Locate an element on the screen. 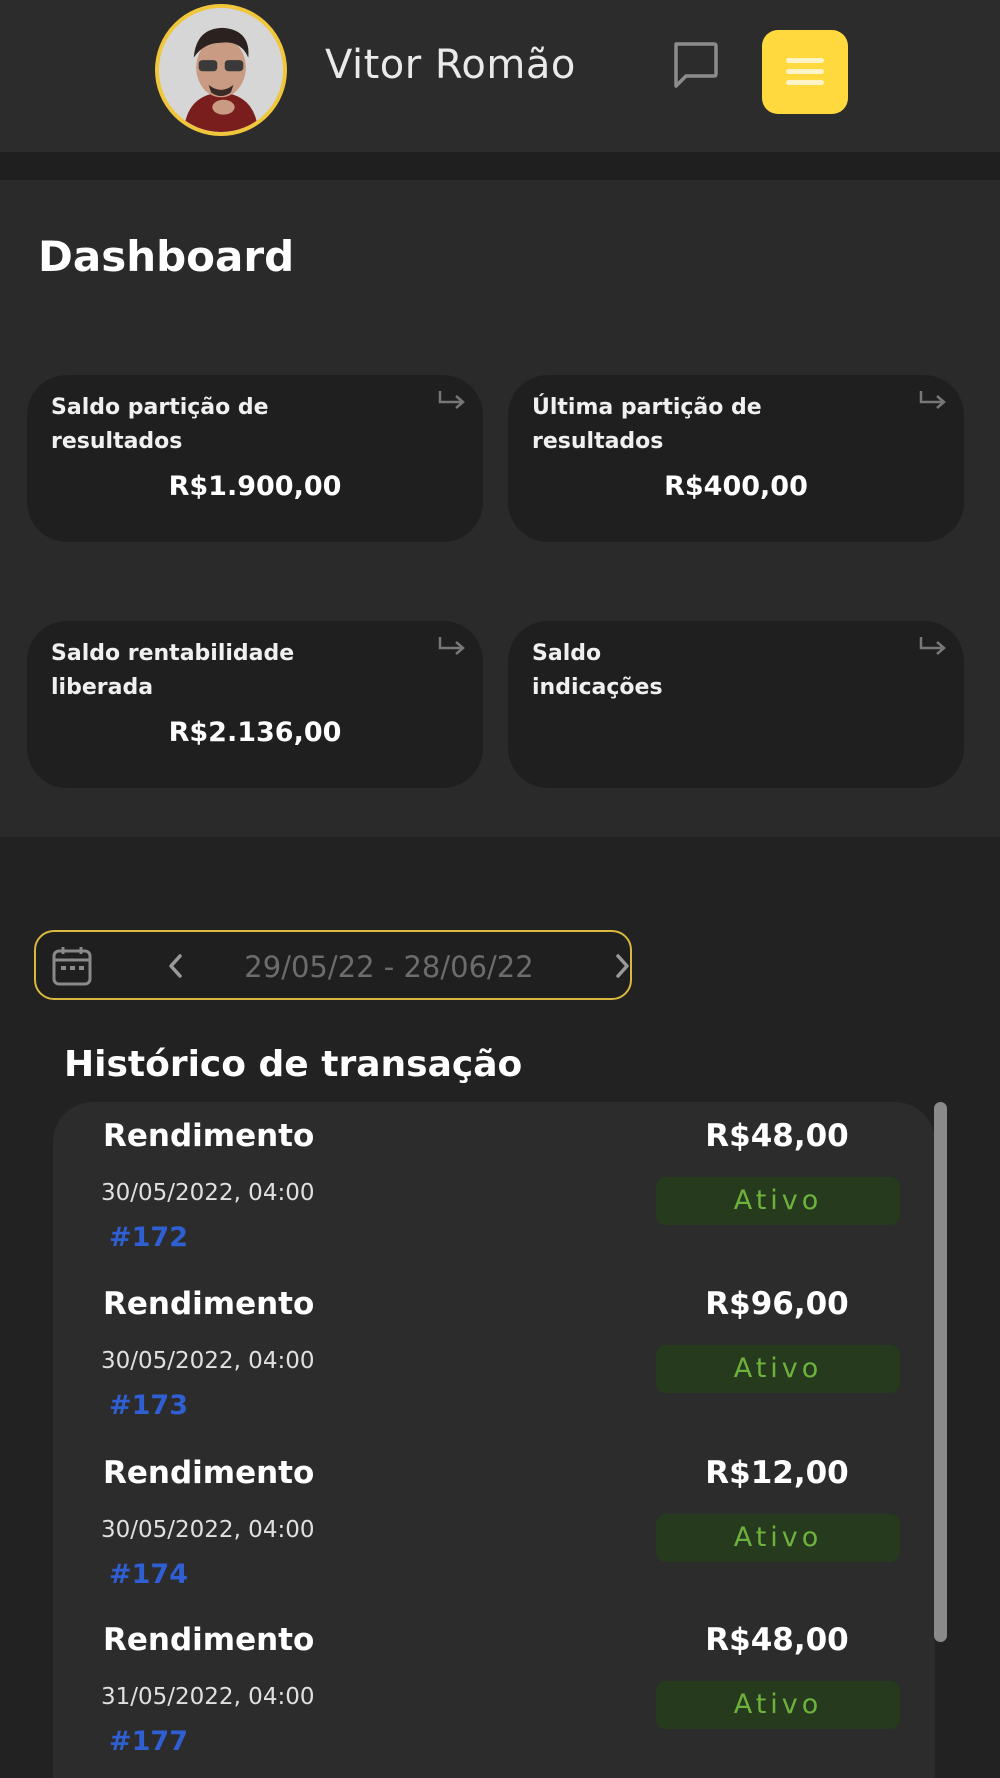 The height and width of the screenshot is (1778, 1000). transaction-id-link: #177 is located at coordinates (148, 1741).